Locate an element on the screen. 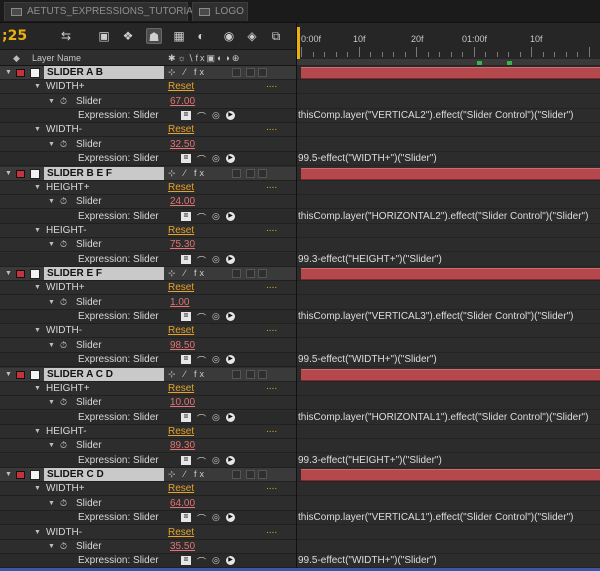 The image size is (600, 571). layer-row: ▼ SLIDER C D ⊹ ⁄ fx is located at coordinates (148, 475).